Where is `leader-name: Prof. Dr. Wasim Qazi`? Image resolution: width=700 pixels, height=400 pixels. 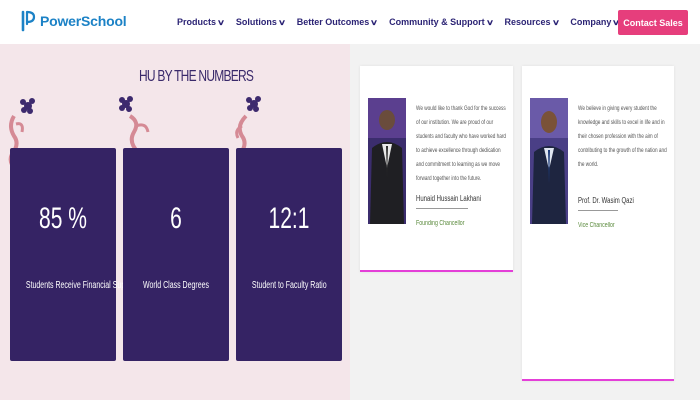
leader-name: Prof. Dr. Wasim Qazi is located at coordinates (606, 200).